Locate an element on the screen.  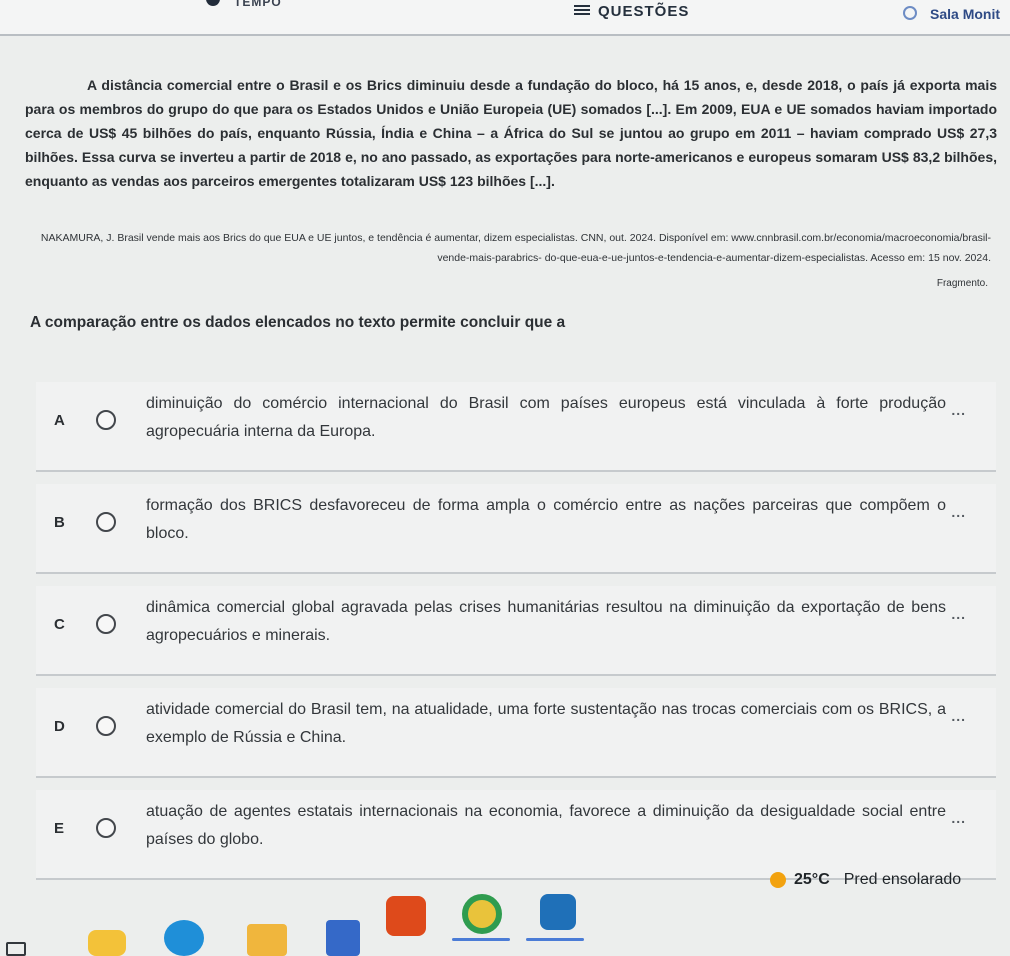
monitor-room-button: Sala Monit is located at coordinates (965, 14).